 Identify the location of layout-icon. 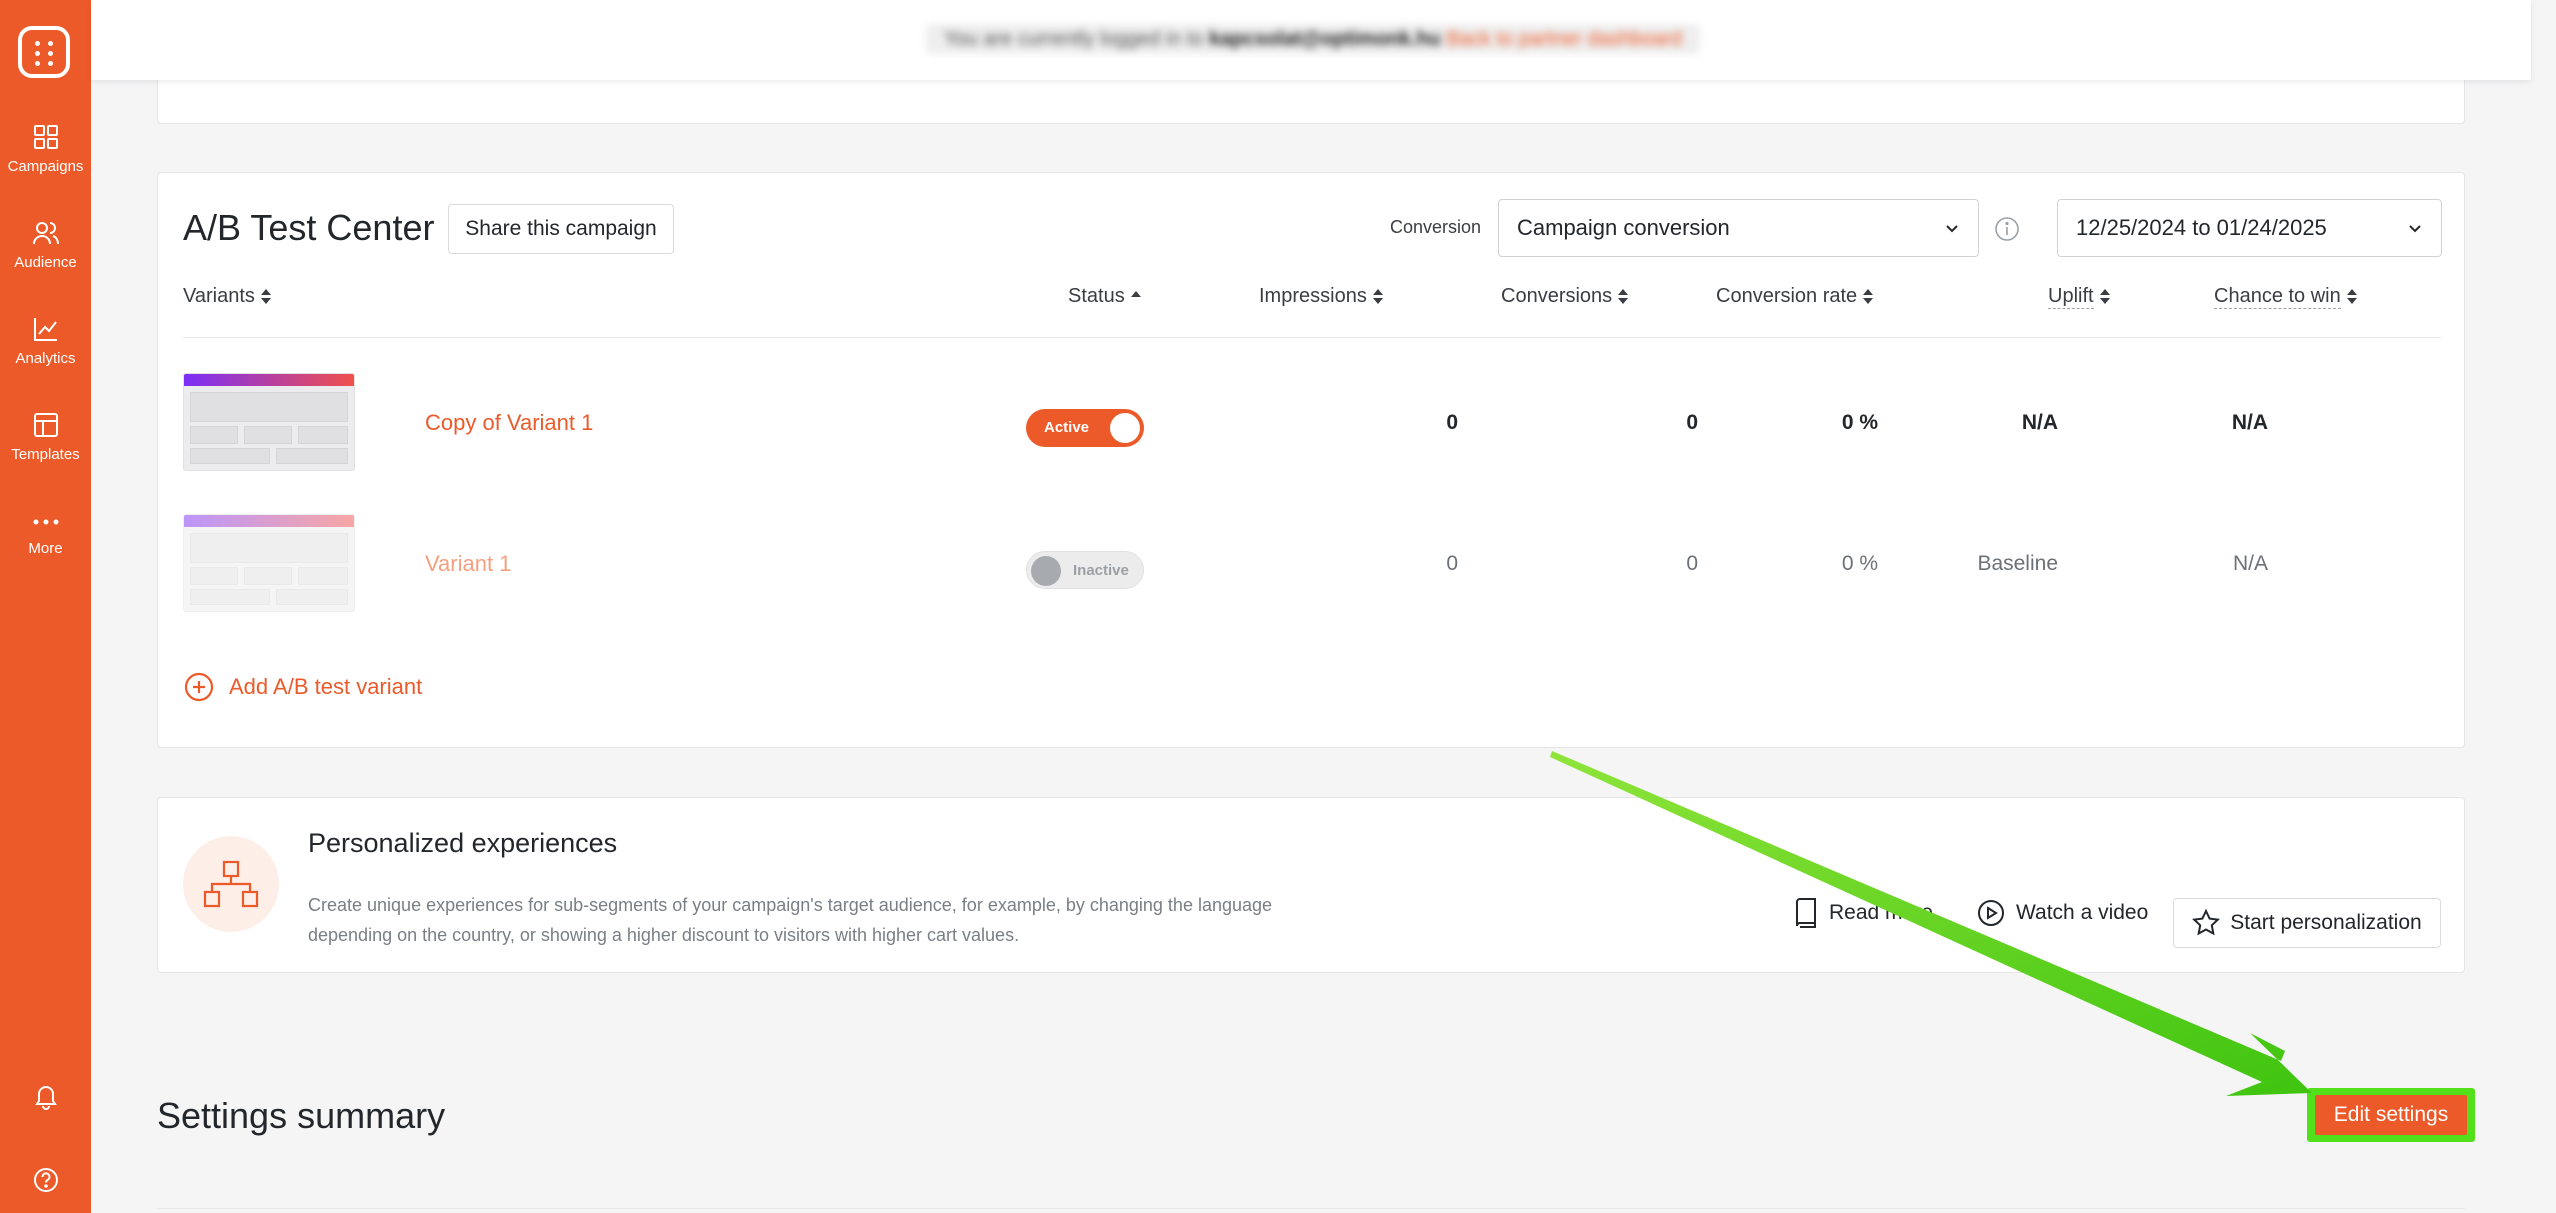
(45, 425).